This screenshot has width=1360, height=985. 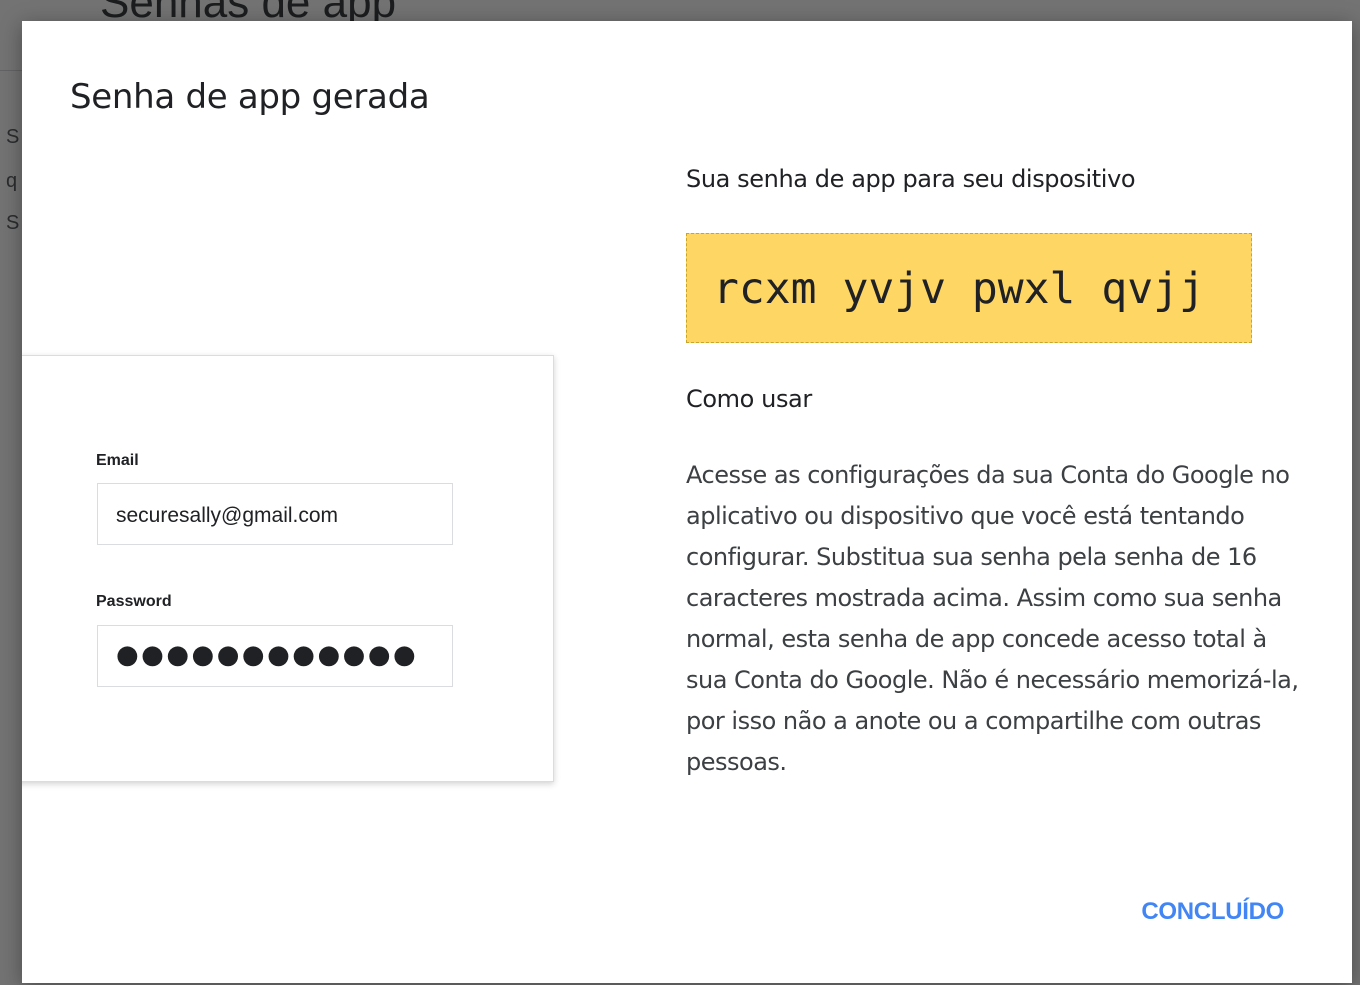 I want to click on password-field: ●●●●●●●●●●●●, so click(x=275, y=656).